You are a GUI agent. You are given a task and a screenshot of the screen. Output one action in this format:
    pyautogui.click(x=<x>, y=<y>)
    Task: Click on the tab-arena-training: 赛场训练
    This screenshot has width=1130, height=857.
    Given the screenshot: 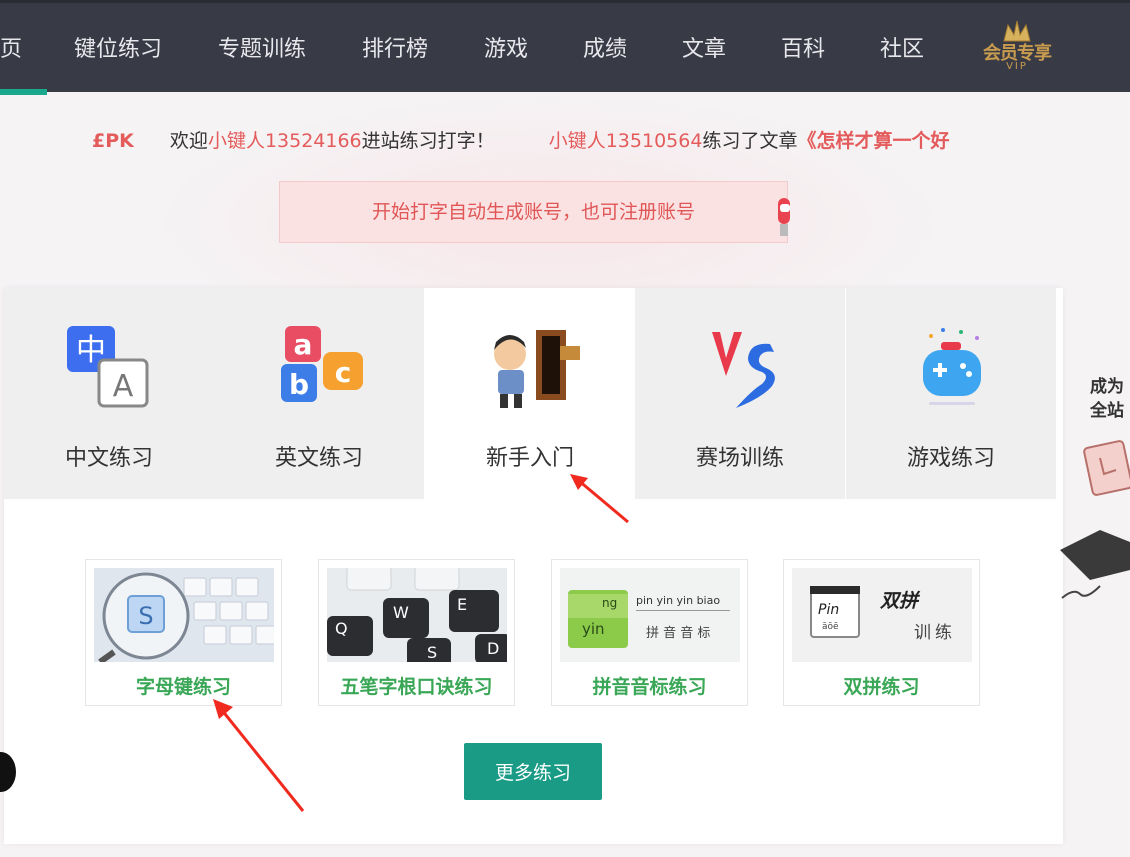 What is the action you would take?
    pyautogui.click(x=740, y=393)
    